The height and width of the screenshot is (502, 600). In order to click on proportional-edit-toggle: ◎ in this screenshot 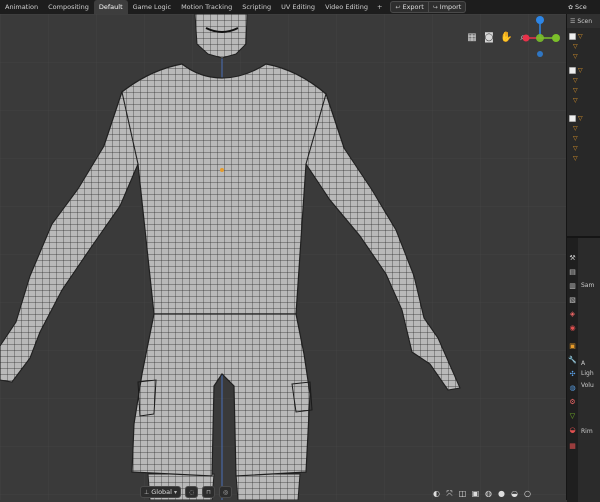, I will do `click(225, 492)`.